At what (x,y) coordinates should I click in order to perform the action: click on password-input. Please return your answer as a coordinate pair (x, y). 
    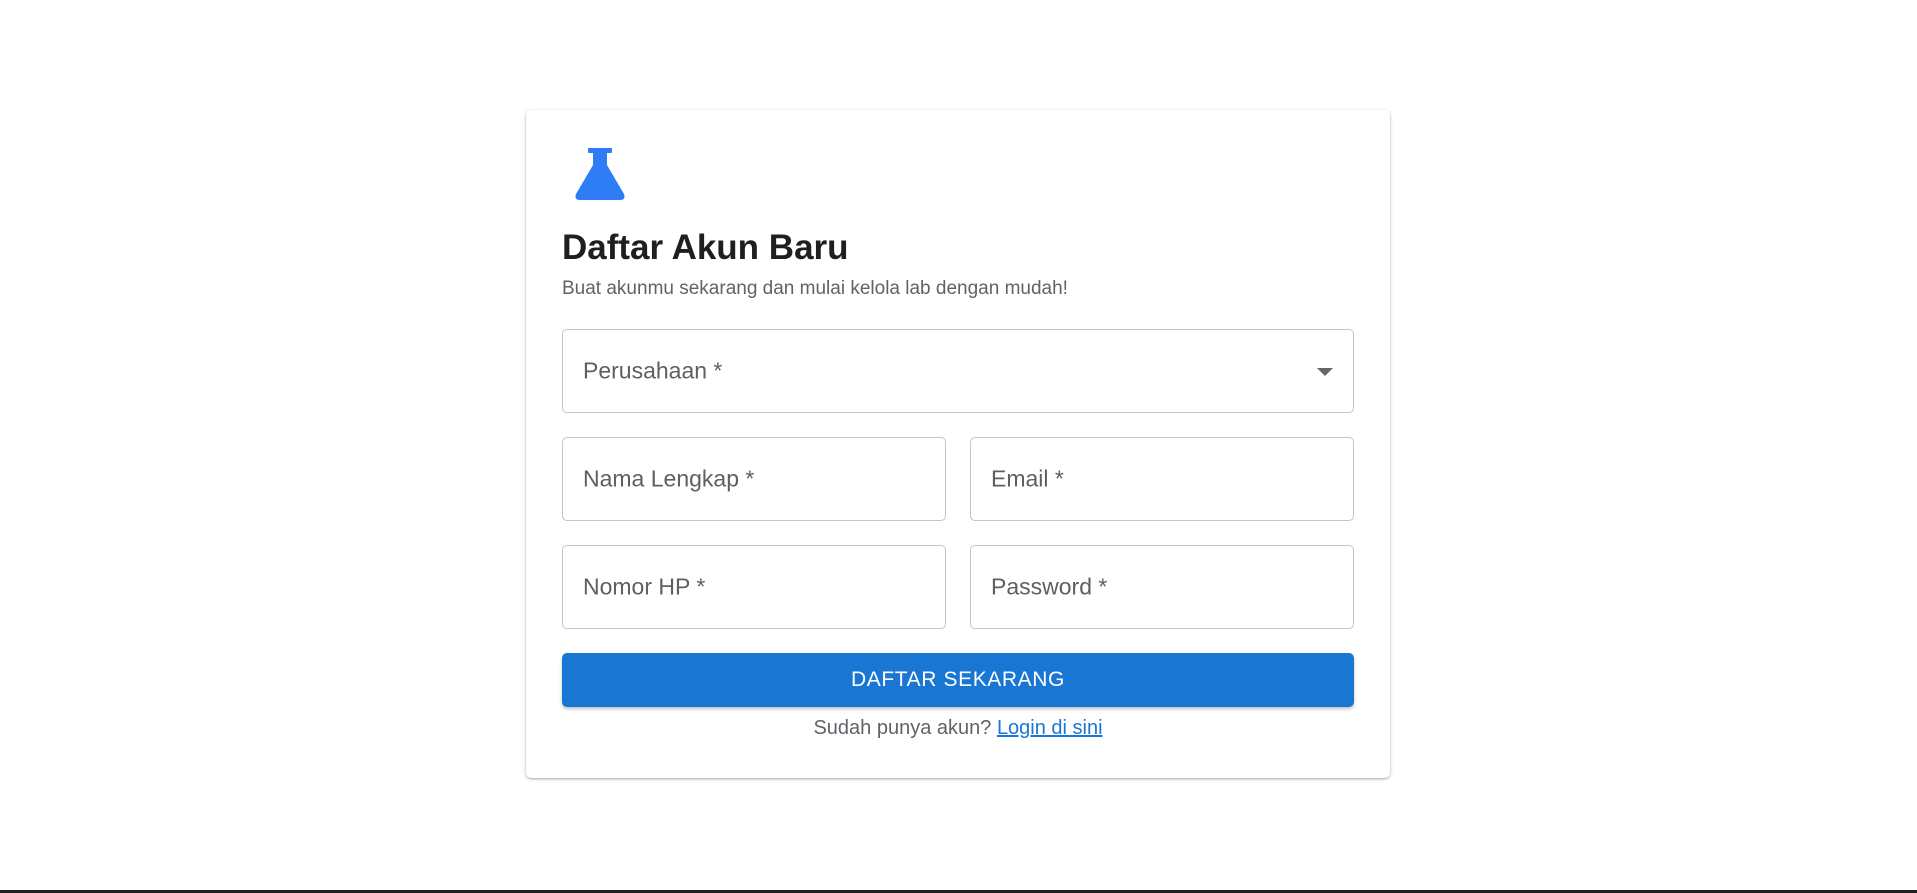
    Looking at the image, I should click on (1162, 587).